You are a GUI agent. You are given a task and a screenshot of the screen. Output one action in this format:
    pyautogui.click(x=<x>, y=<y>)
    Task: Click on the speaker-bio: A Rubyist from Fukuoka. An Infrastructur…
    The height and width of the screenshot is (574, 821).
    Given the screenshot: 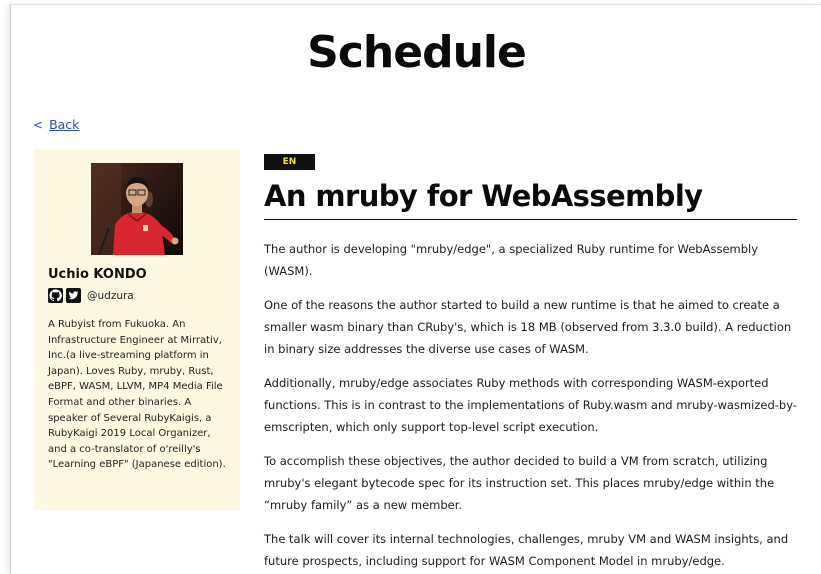 What is the action you would take?
    pyautogui.click(x=137, y=395)
    